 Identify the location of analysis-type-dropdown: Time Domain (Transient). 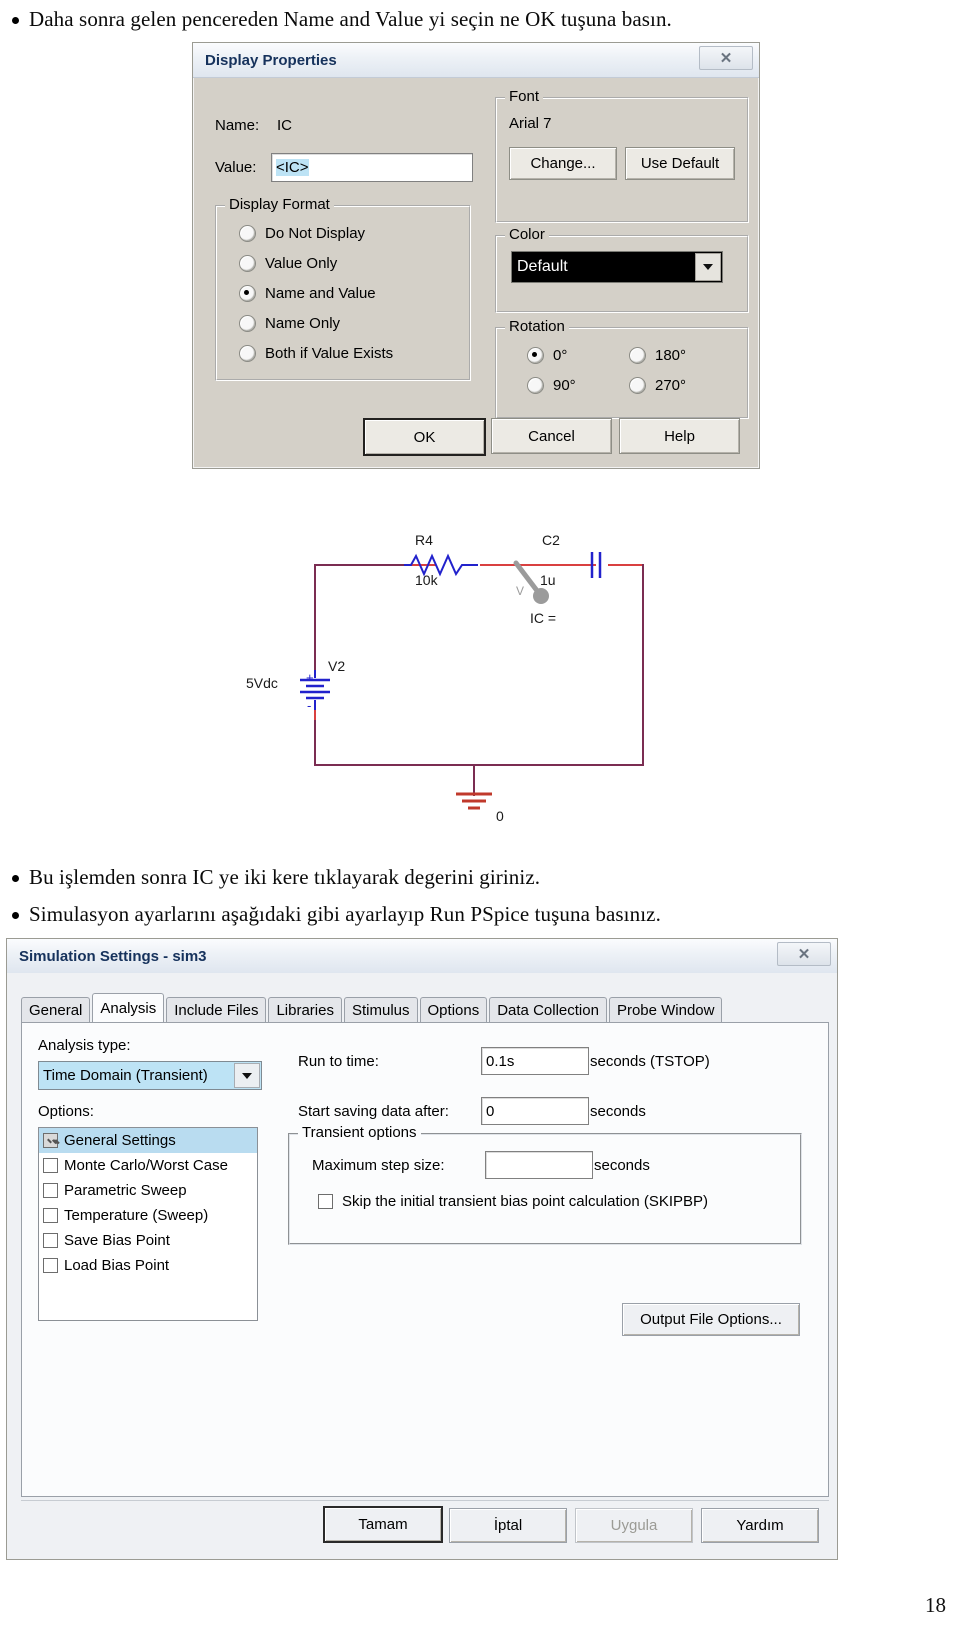
(150, 1075).